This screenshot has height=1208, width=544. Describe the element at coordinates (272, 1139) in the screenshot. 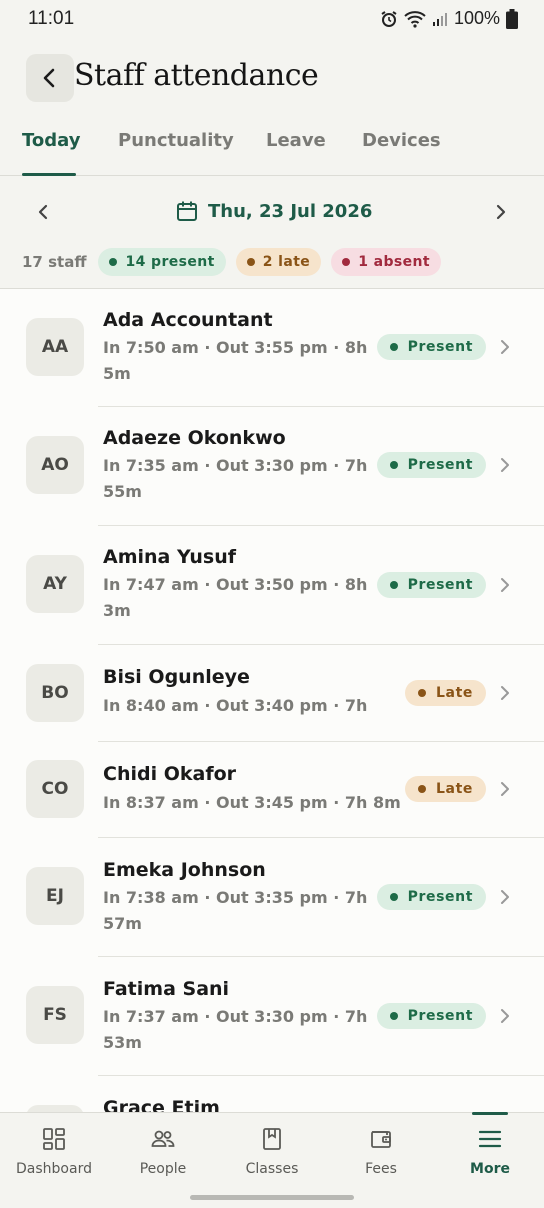

I see `book-icon` at that location.